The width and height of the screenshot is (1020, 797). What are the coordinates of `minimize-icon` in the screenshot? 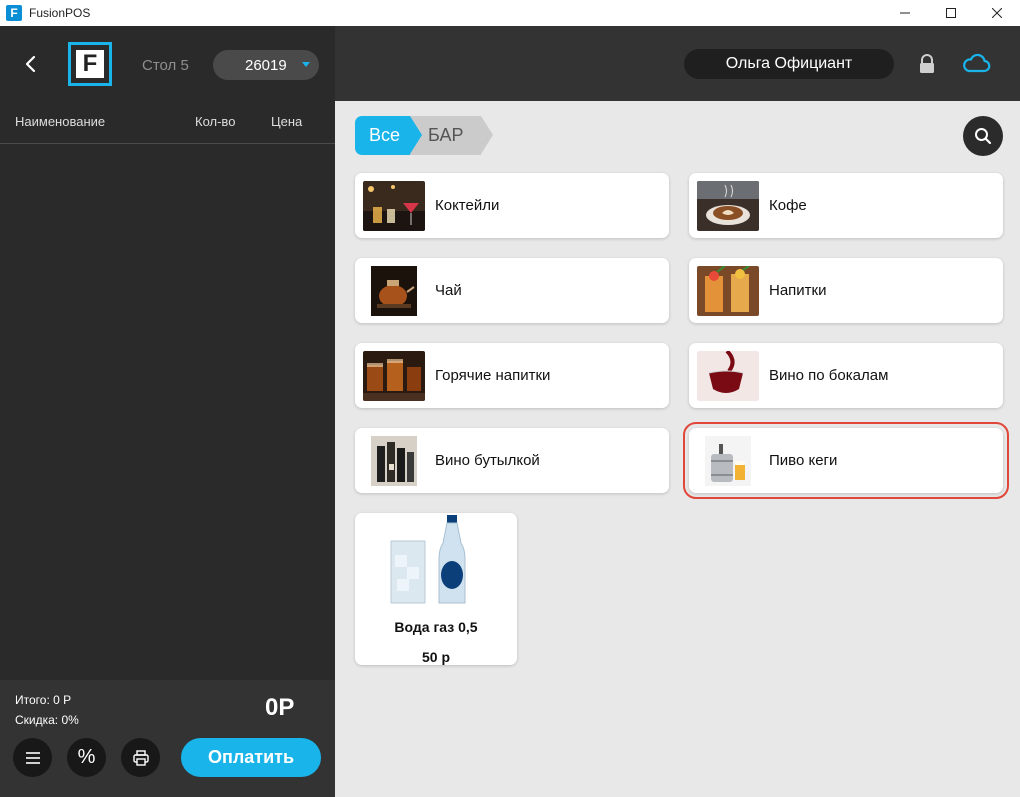 It's located at (905, 13).